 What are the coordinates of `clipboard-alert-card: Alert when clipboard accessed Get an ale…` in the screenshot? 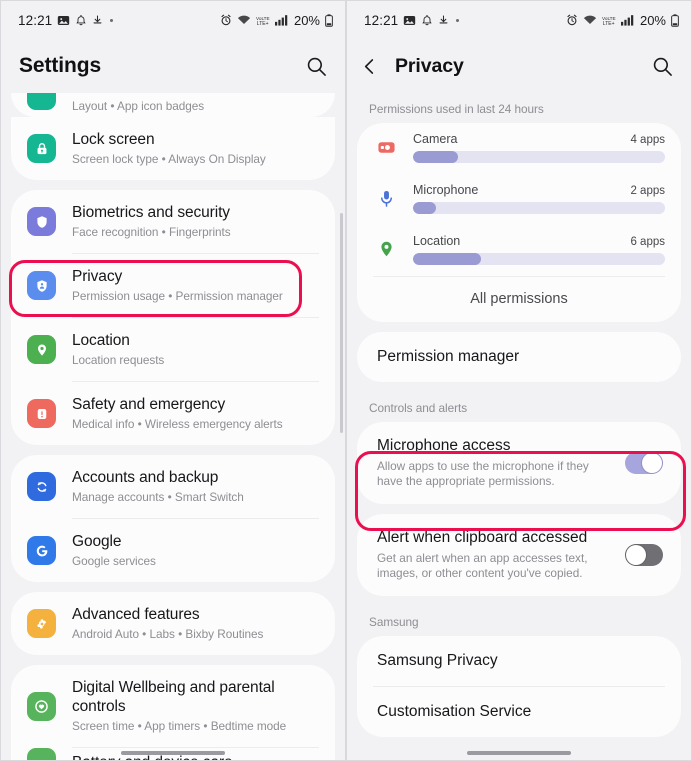 It's located at (519, 555).